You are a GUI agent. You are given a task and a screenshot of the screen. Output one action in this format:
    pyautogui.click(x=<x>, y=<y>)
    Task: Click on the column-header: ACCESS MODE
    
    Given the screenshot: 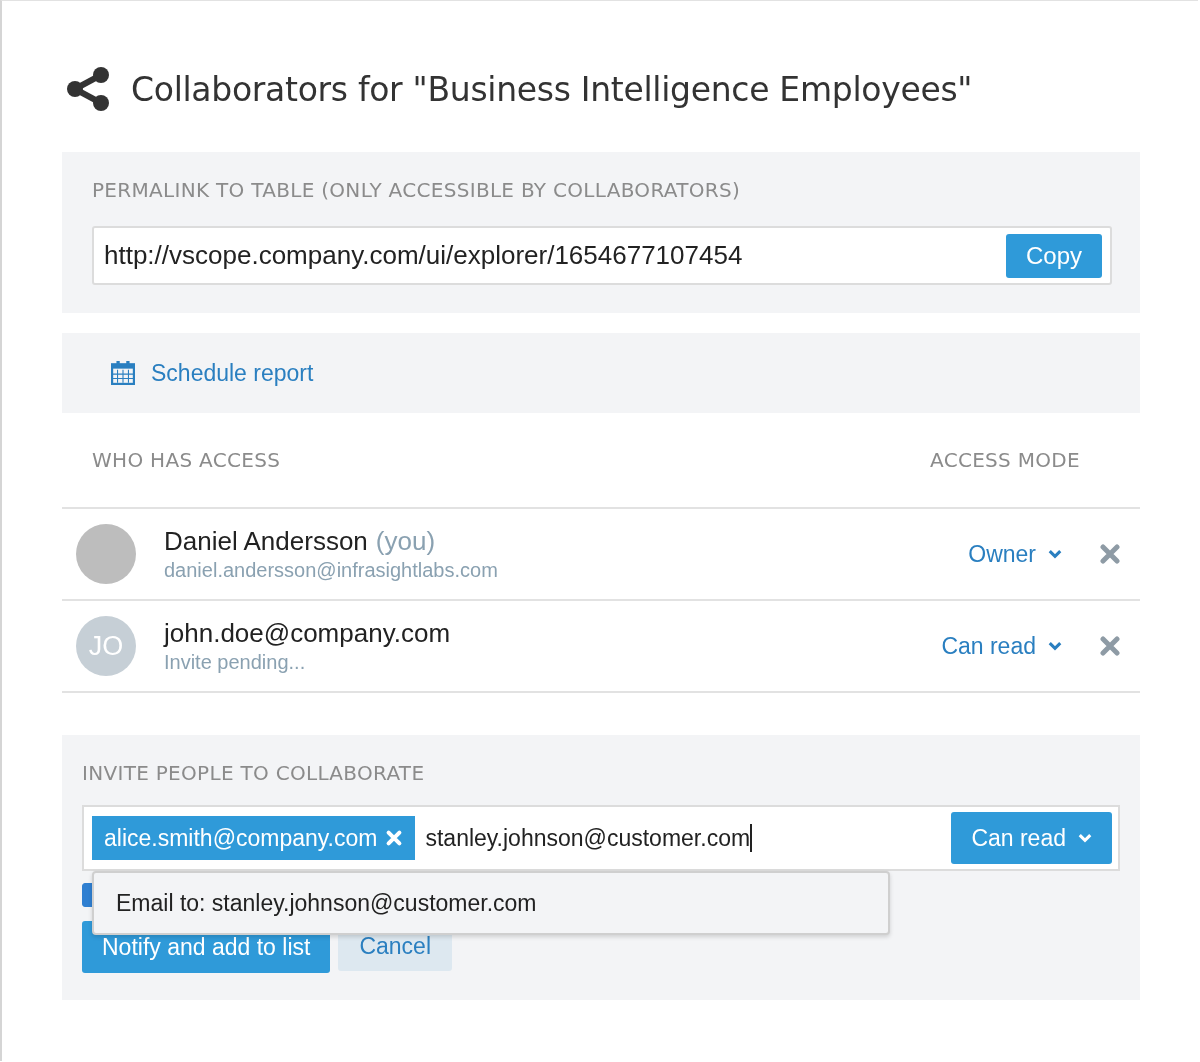 What is the action you would take?
    pyautogui.click(x=1005, y=460)
    